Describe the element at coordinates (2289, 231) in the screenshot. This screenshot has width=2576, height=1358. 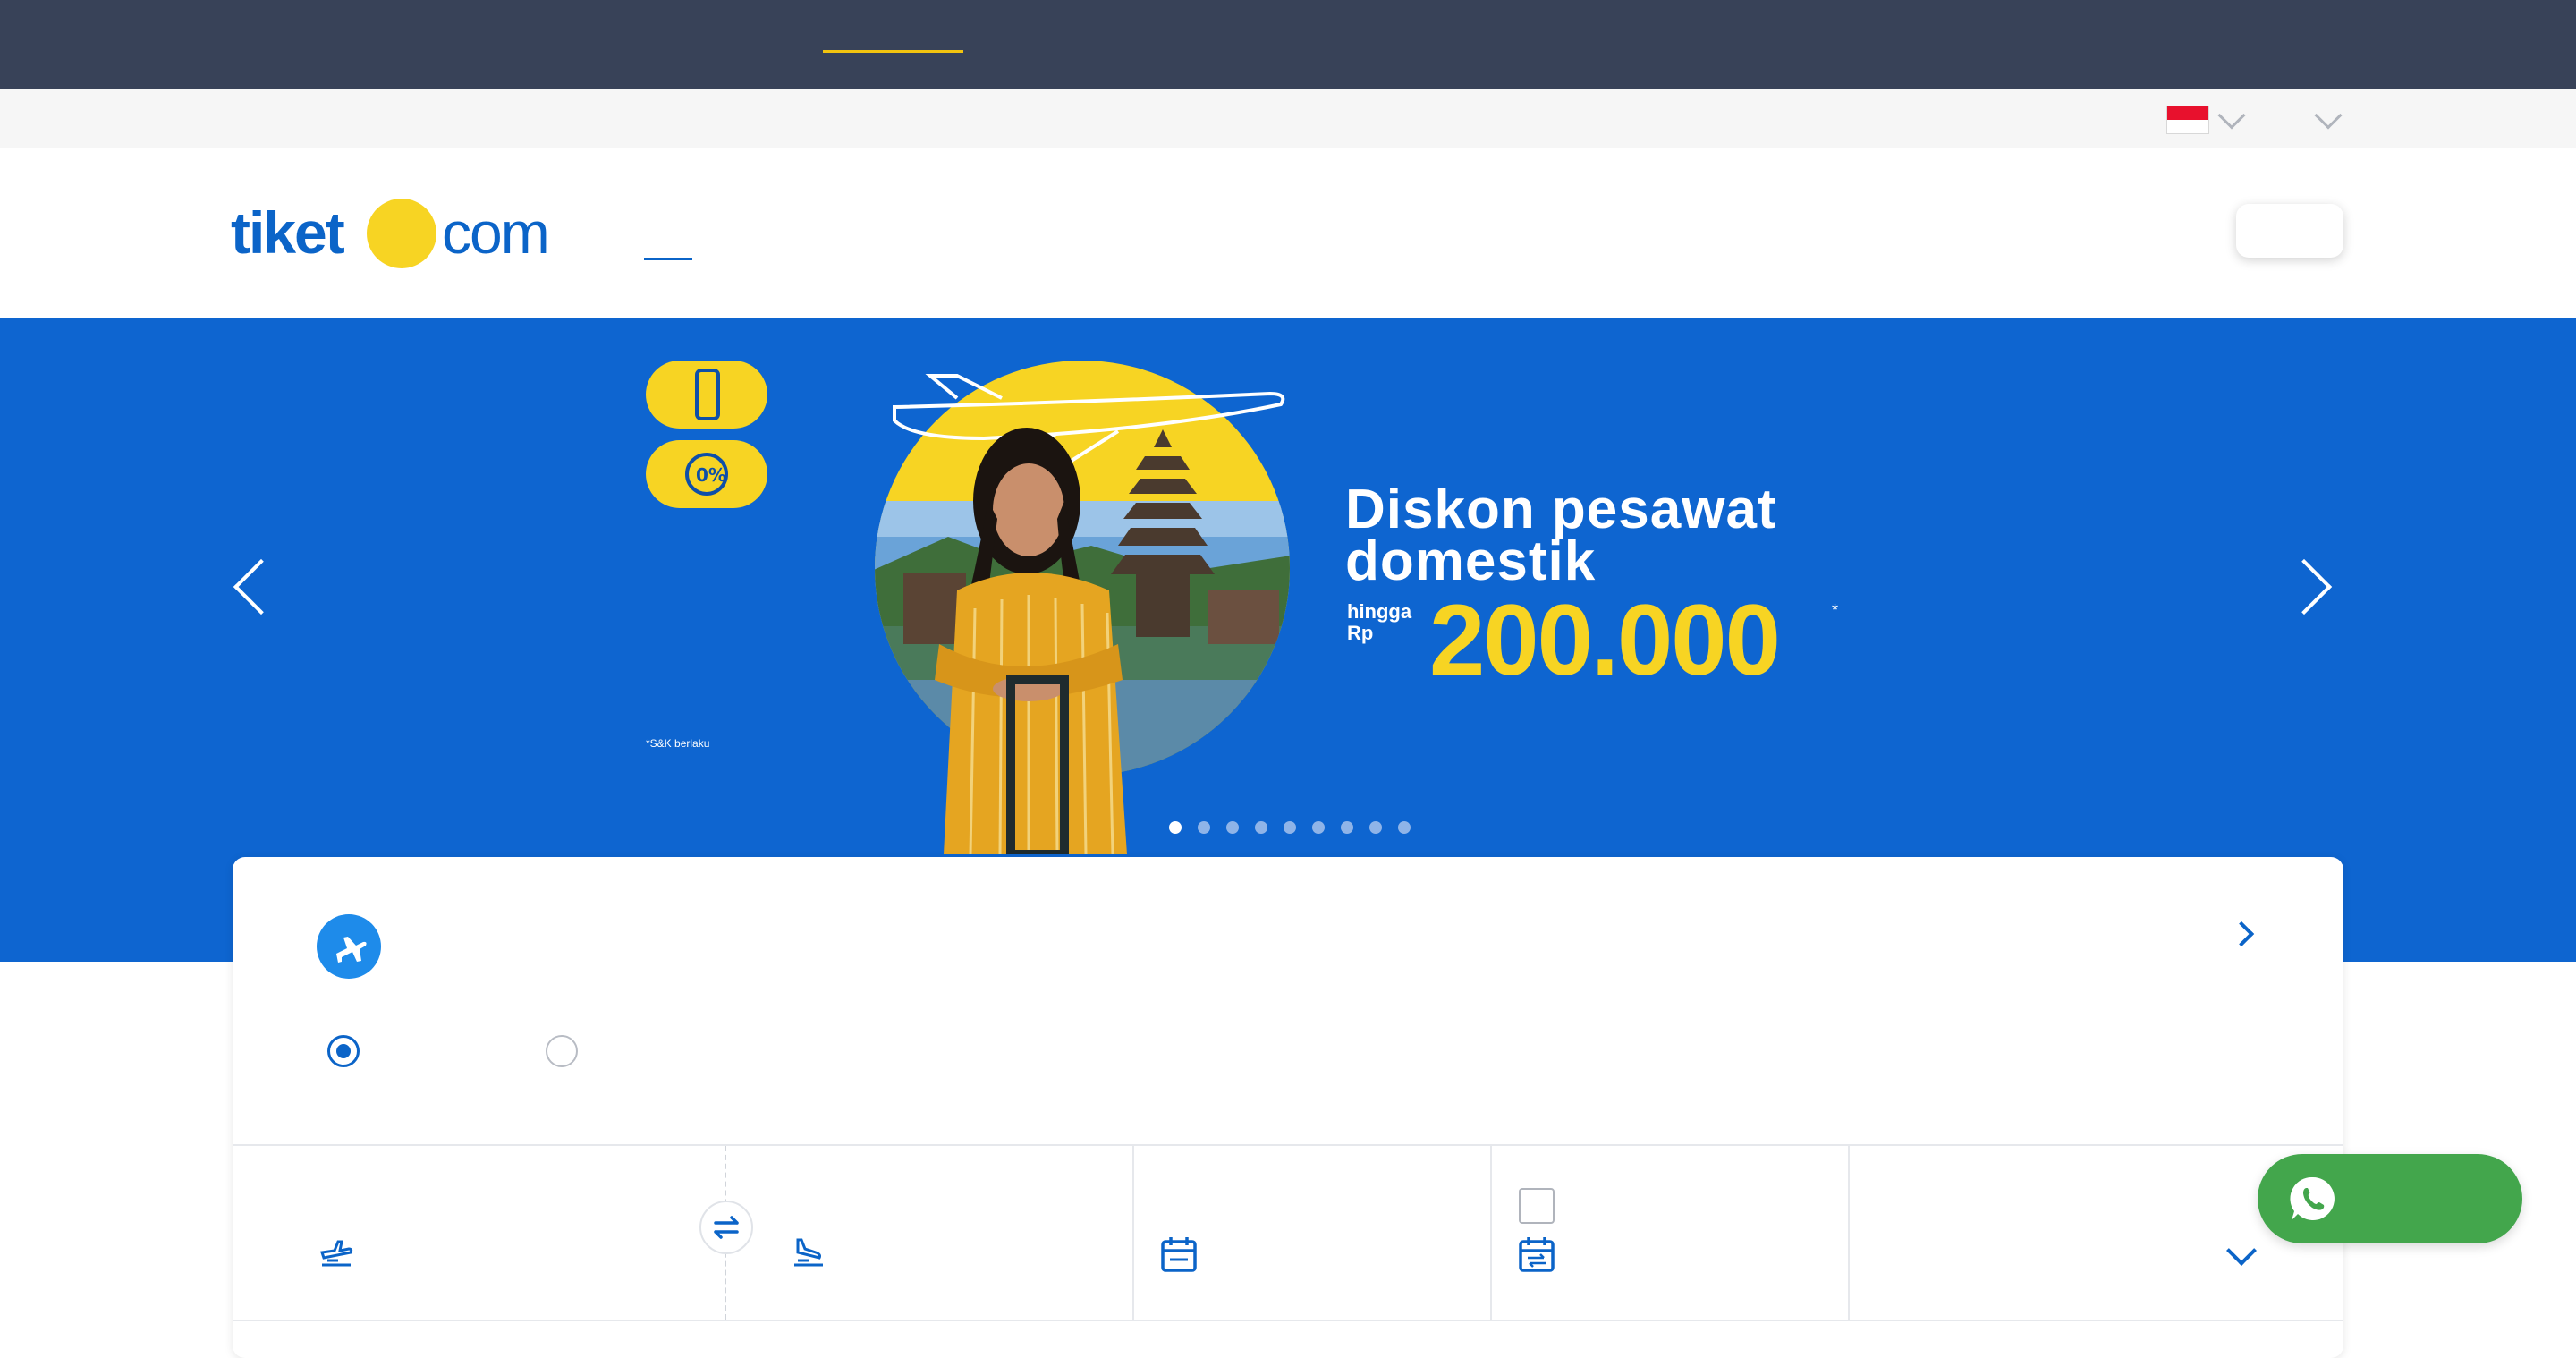
I see `login-button` at that location.